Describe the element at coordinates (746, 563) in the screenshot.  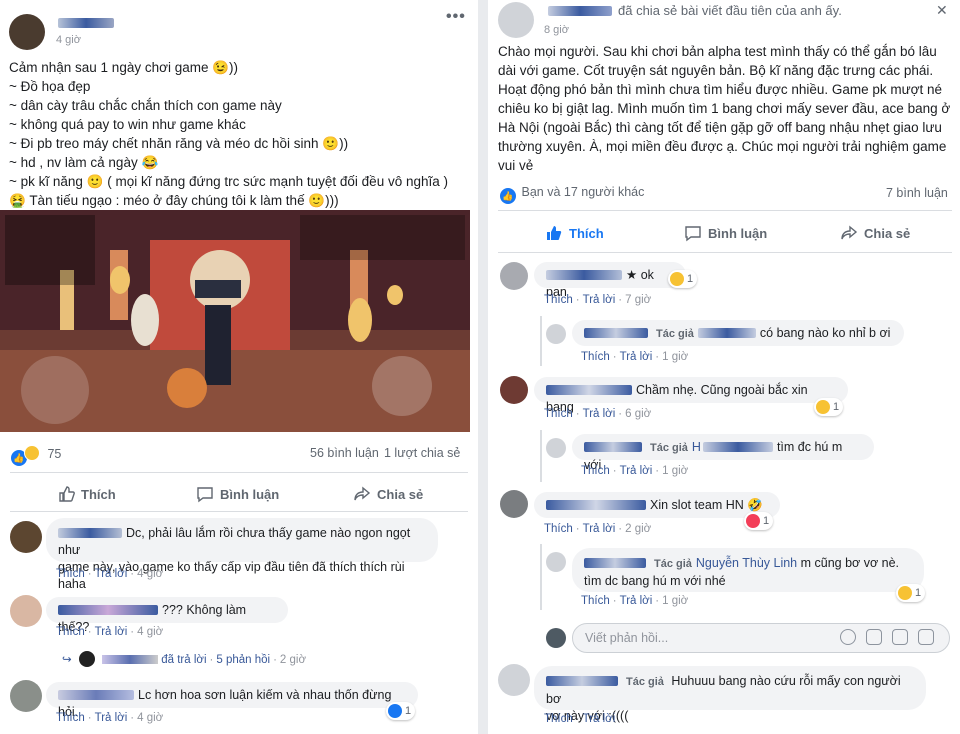
I see `mention-link: Nguyễn Thùy Linh` at that location.